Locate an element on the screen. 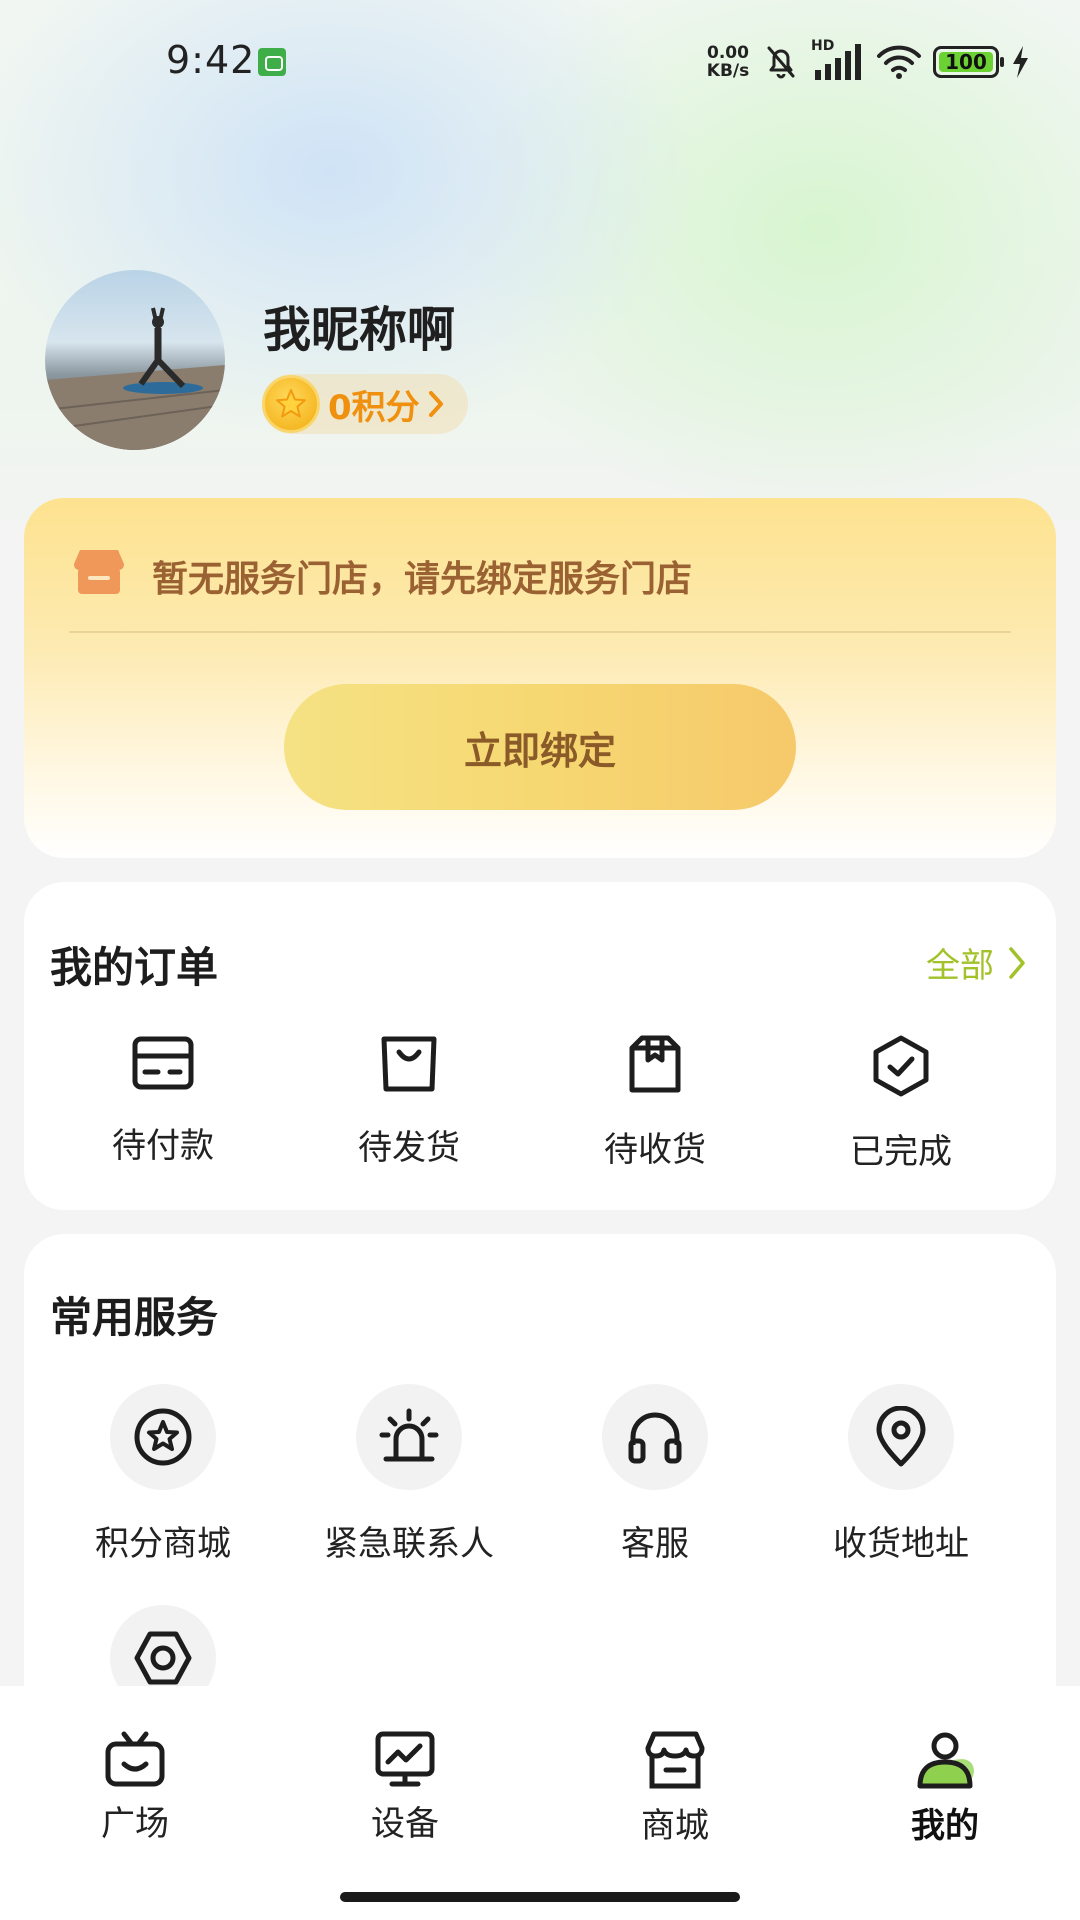 This screenshot has width=1080, height=1920. battery-indicator: 100 is located at coordinates (968, 62).